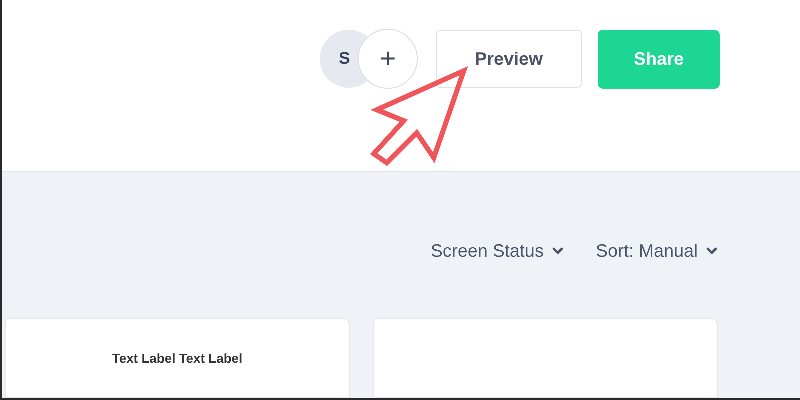 Image resolution: width=800 pixels, height=400 pixels. I want to click on screen-card: Text Label Text Label, so click(177, 358).